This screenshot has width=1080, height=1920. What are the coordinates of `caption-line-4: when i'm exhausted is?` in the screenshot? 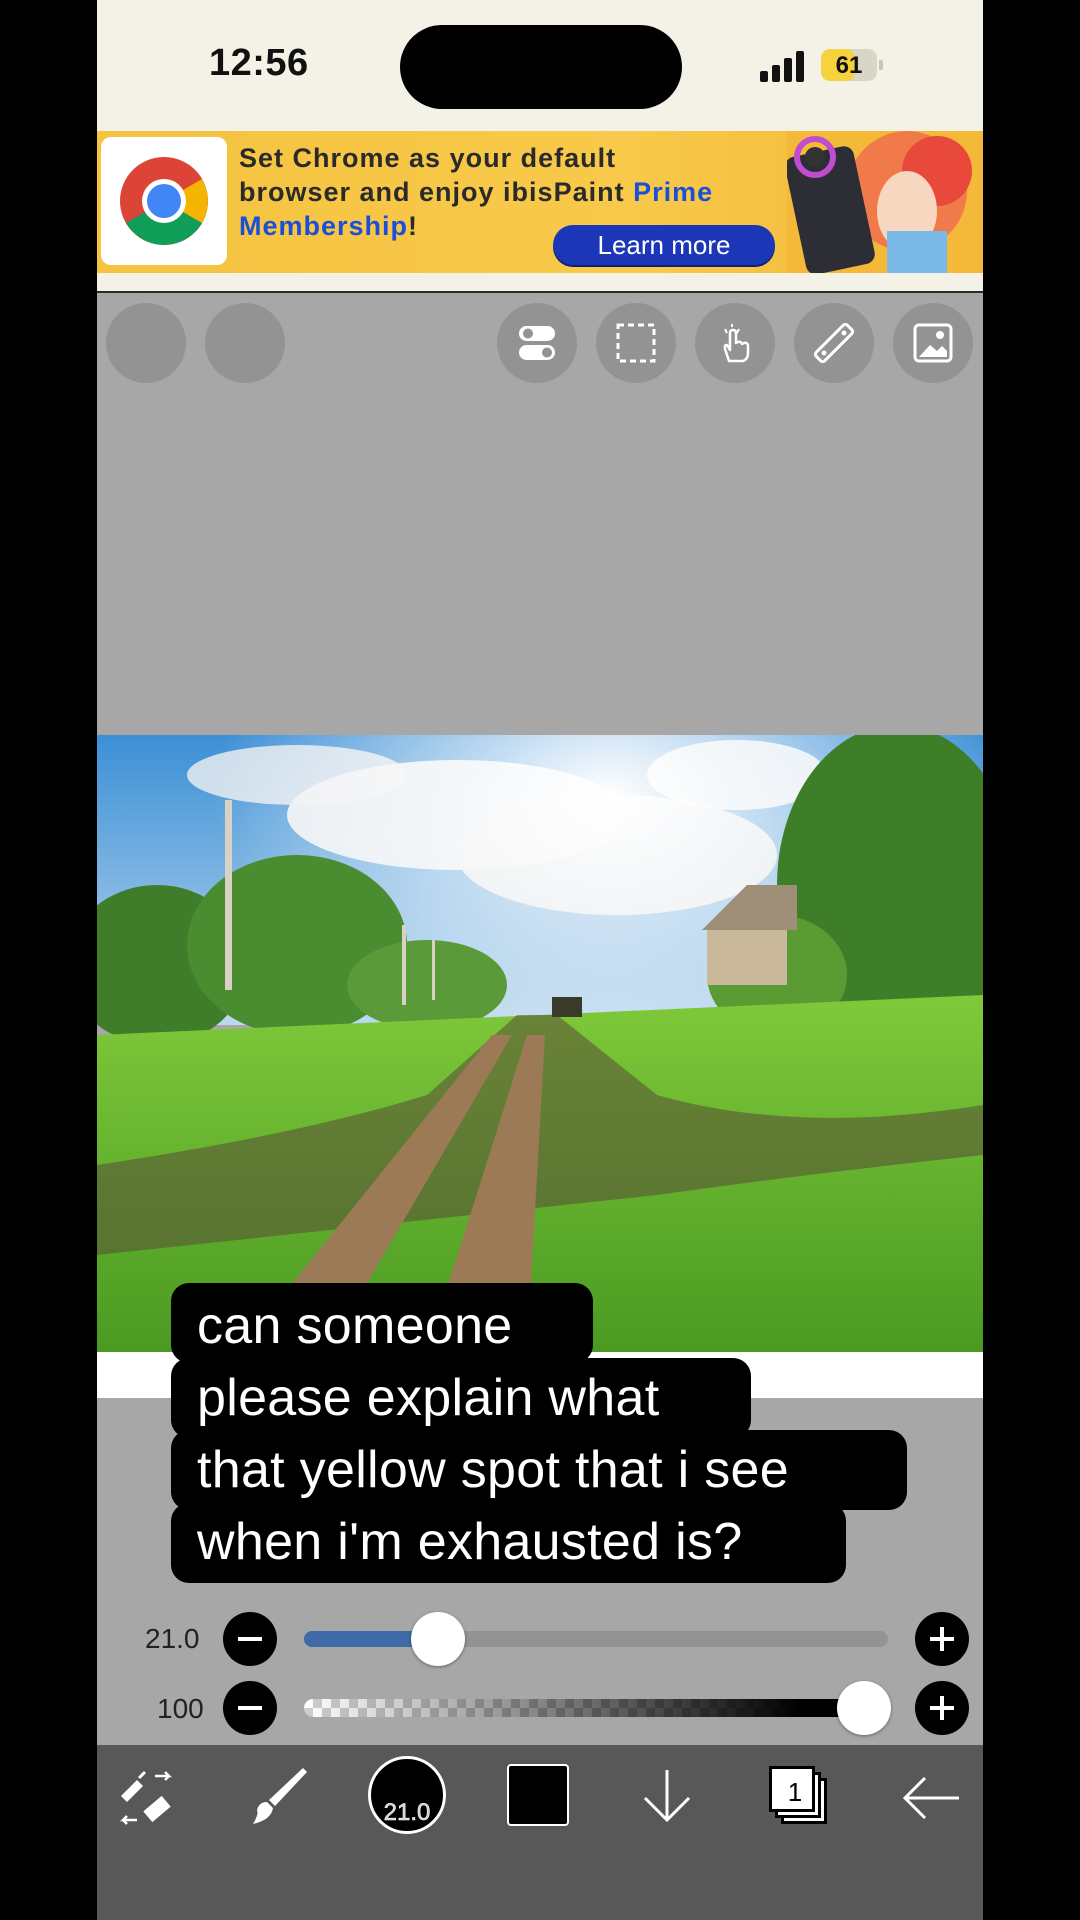 It's located at (470, 1542).